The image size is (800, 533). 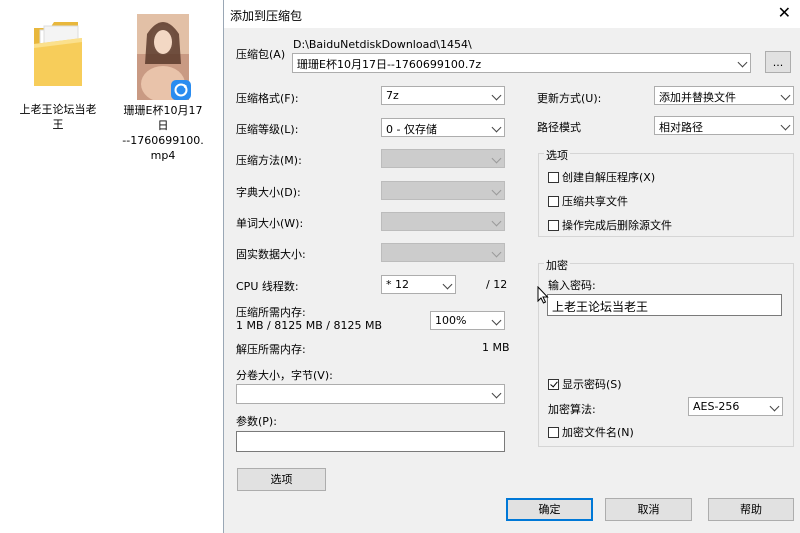 I want to click on dialog-title: 添加到压缩包, so click(x=266, y=16).